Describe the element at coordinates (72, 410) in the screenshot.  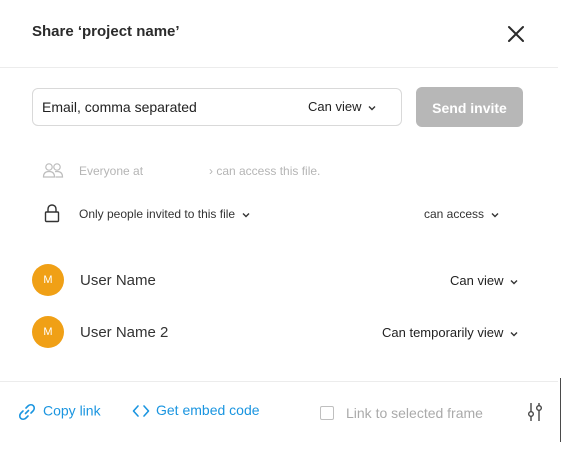
I see `copy-link-label: Copy link` at that location.